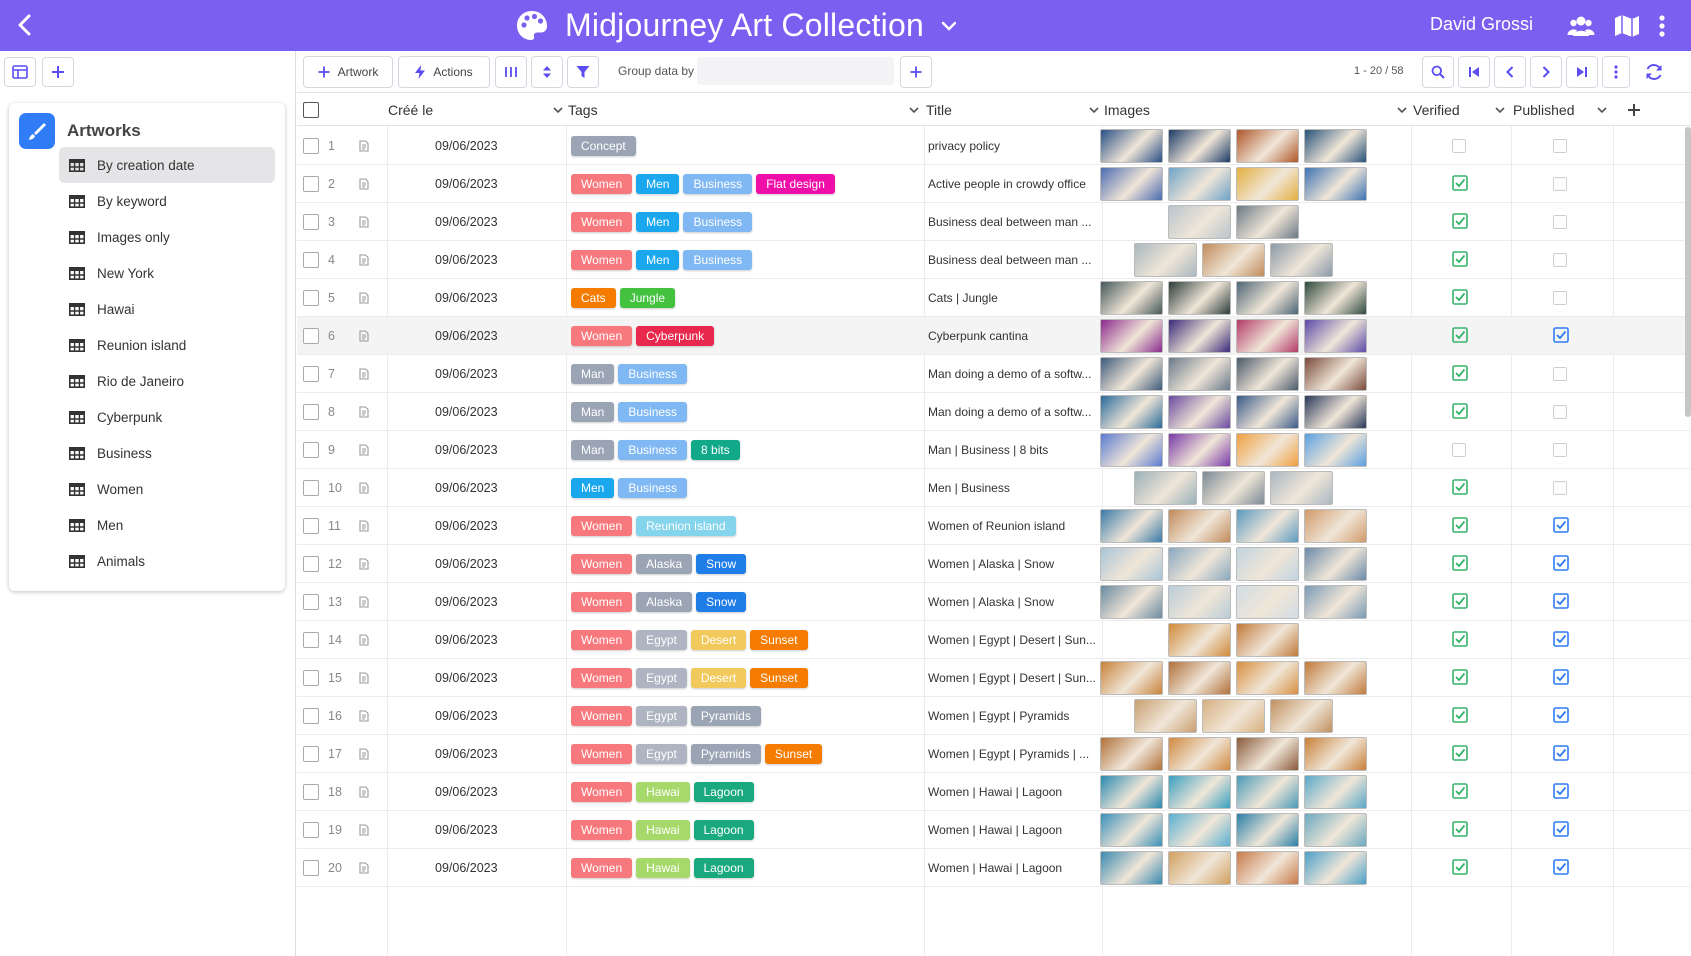  I want to click on more-options-button, so click(1616, 72).